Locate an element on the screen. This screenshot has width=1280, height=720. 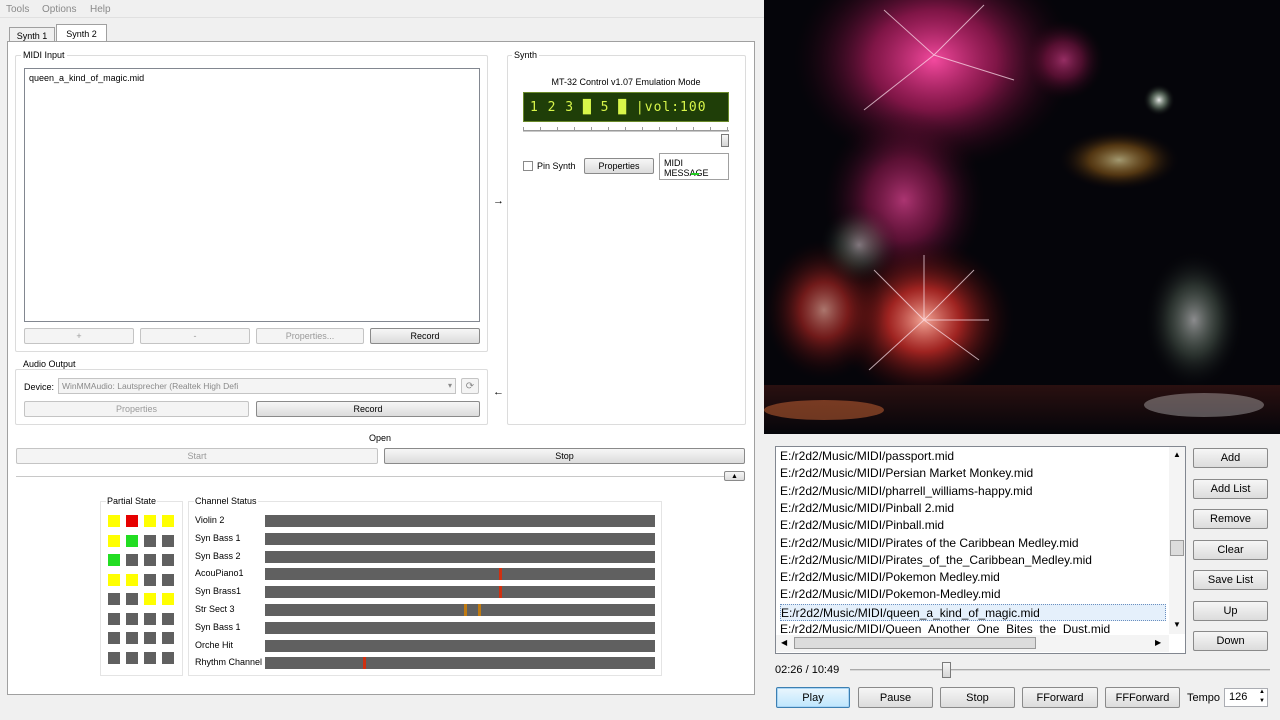
separator-line is located at coordinates (380, 476).